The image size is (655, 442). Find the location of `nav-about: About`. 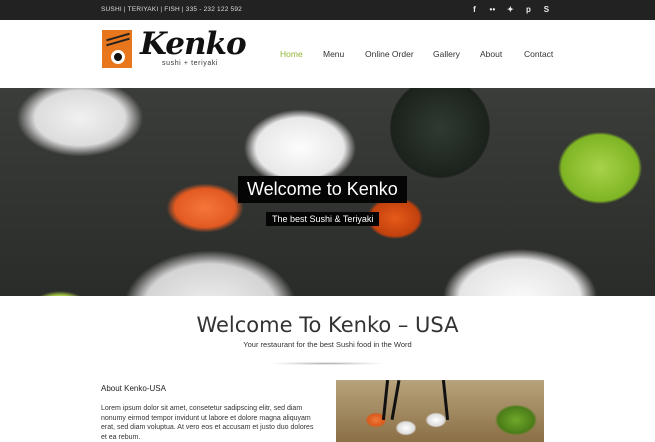

nav-about: About is located at coordinates (491, 54).